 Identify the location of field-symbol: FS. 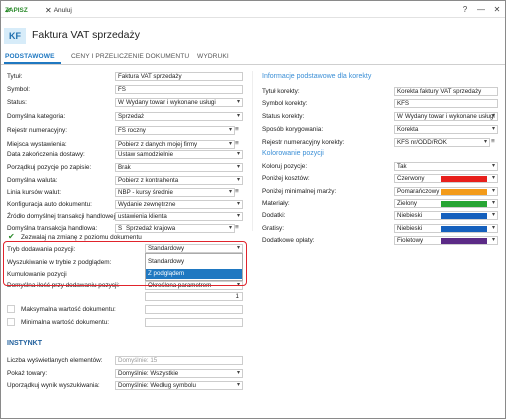
(179, 89).